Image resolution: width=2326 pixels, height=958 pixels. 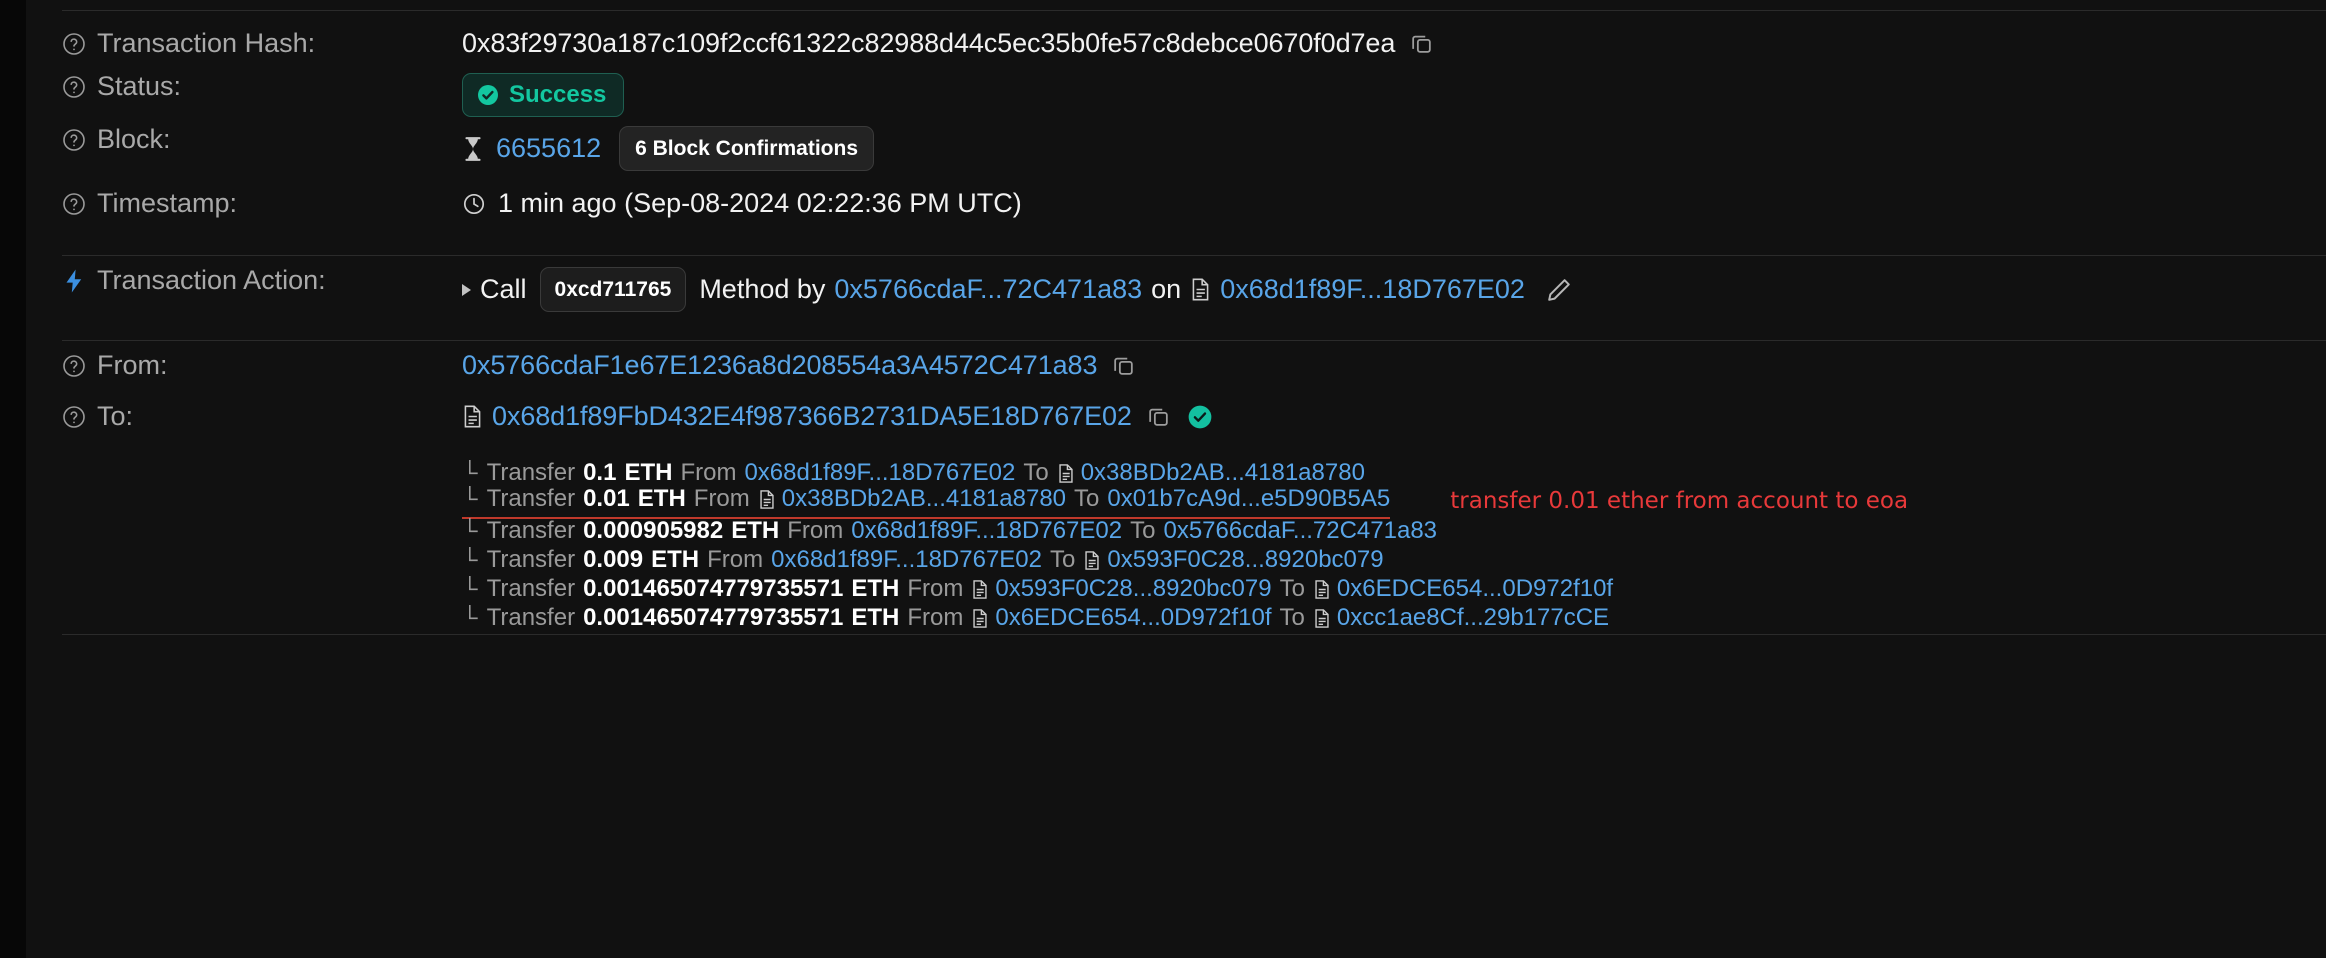 What do you see at coordinates (262, 203) in the screenshot?
I see `timestamp-label-group: Timestamp:` at bounding box center [262, 203].